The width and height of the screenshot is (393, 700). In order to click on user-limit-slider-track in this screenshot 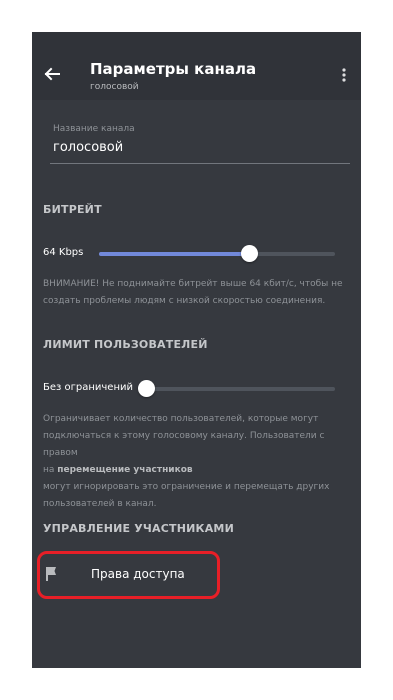, I will do `click(236, 389)`.